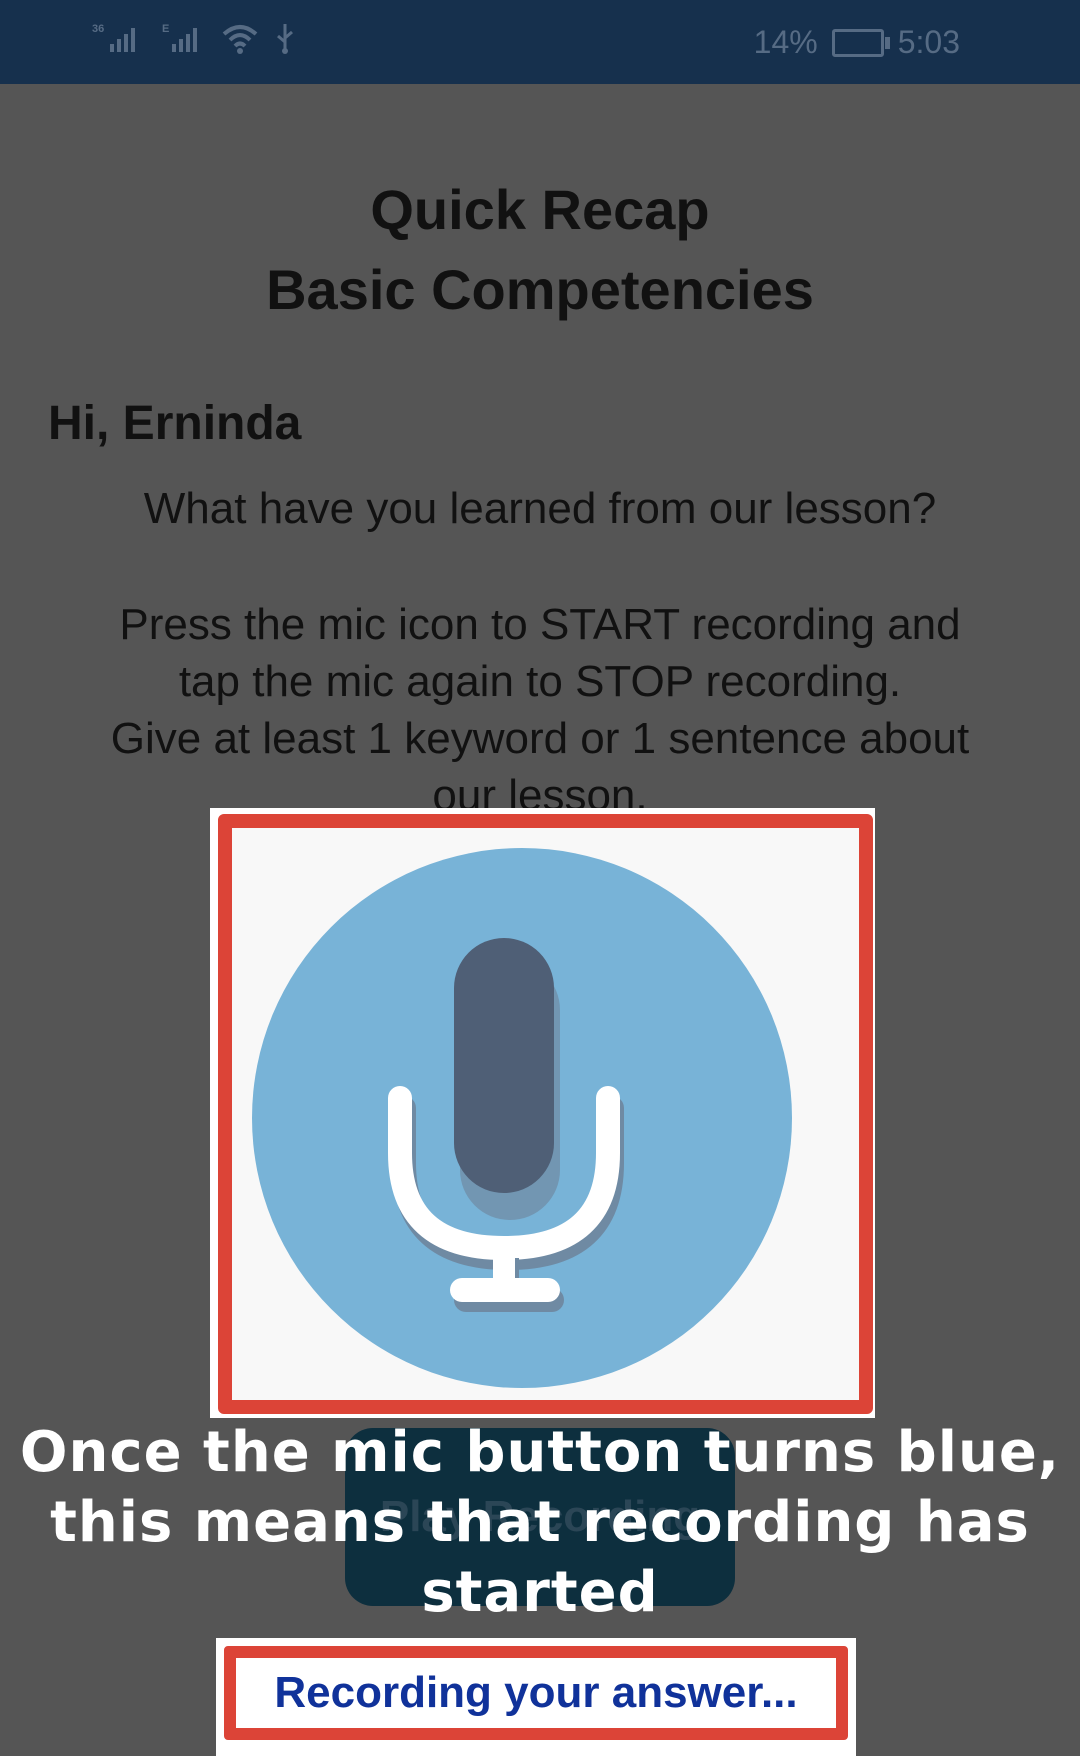 The height and width of the screenshot is (1756, 1080). Describe the element at coordinates (540, 289) in the screenshot. I see `title-line-2: Basic Competencies` at that location.